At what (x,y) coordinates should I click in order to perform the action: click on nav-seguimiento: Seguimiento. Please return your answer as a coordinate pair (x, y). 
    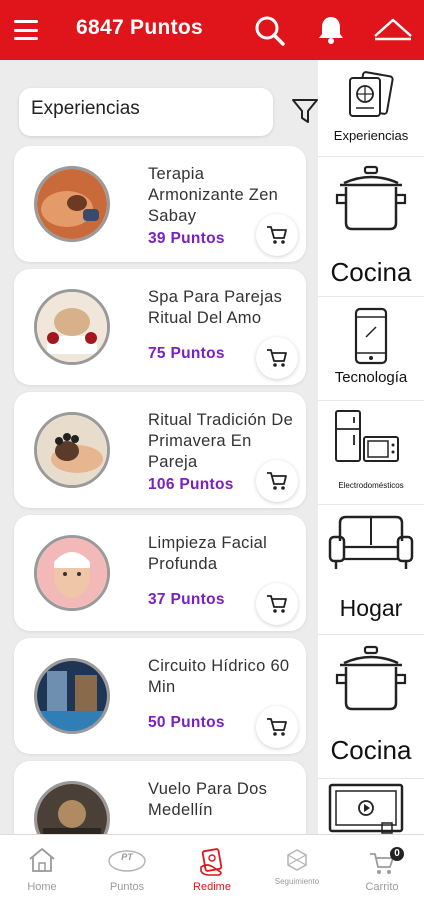
    Looking at the image, I should click on (297, 867).